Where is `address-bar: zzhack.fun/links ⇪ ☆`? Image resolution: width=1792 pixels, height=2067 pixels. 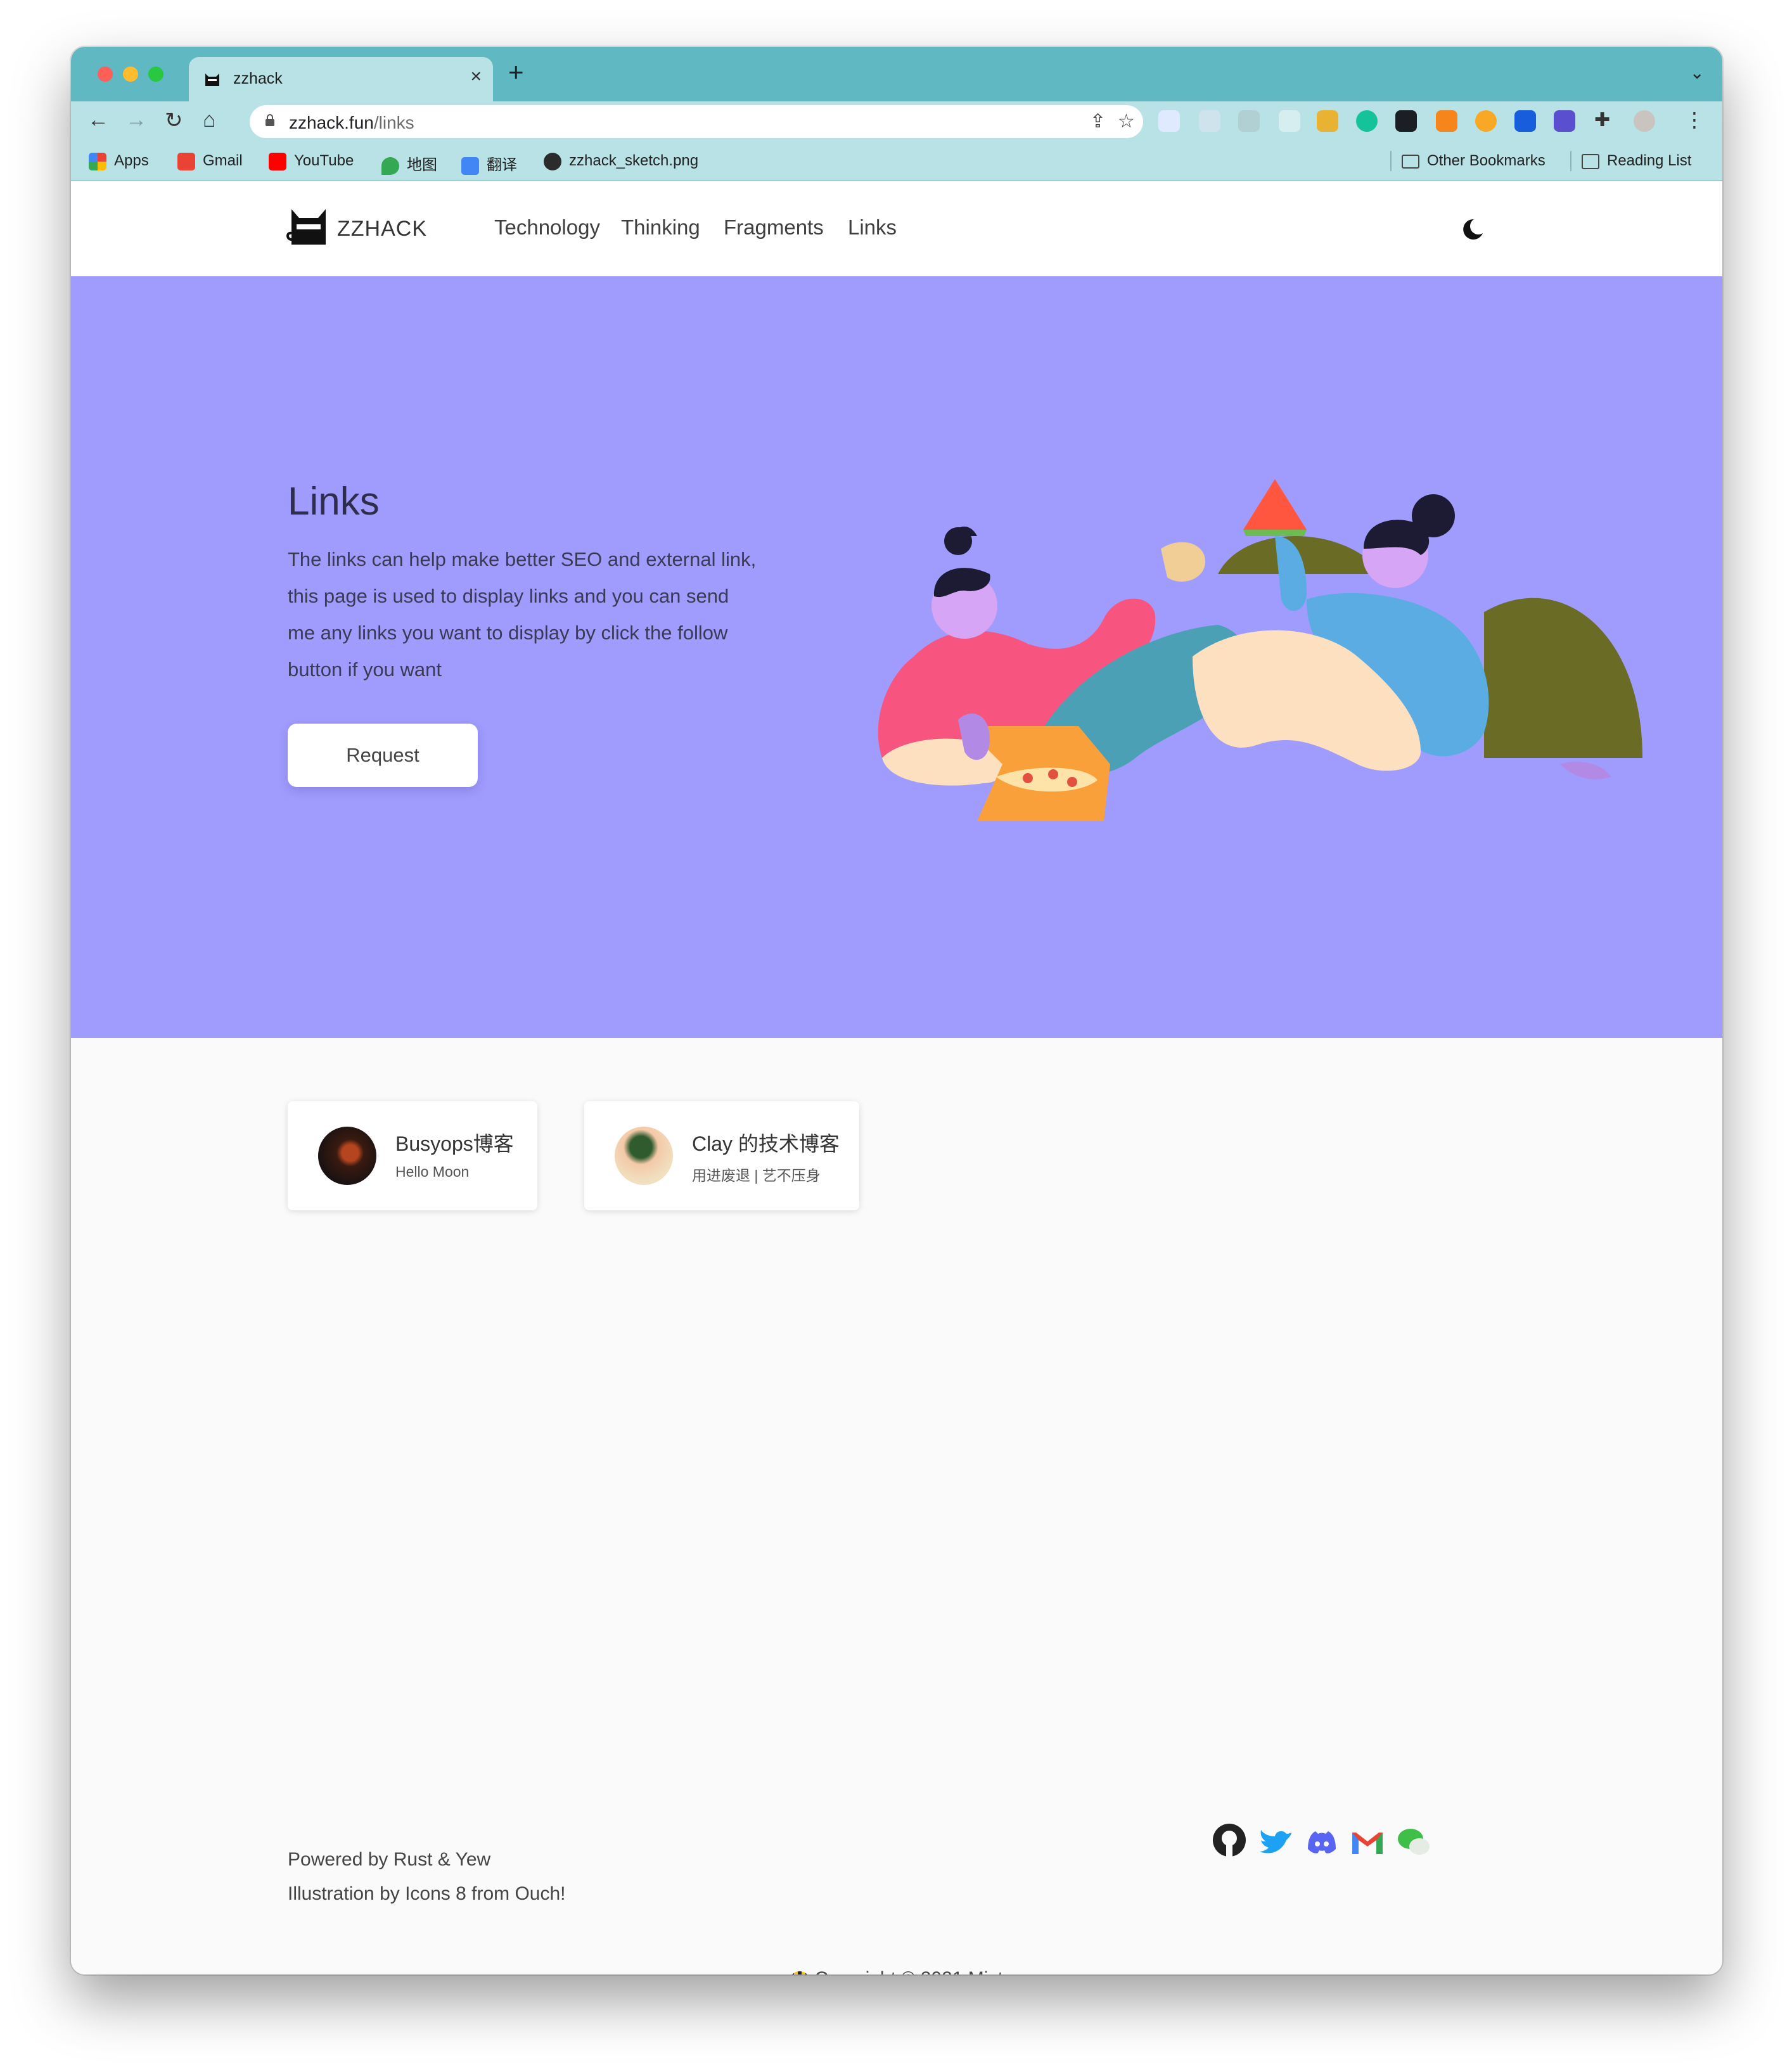 address-bar: zzhack.fun/links ⇪ ☆ is located at coordinates (696, 121).